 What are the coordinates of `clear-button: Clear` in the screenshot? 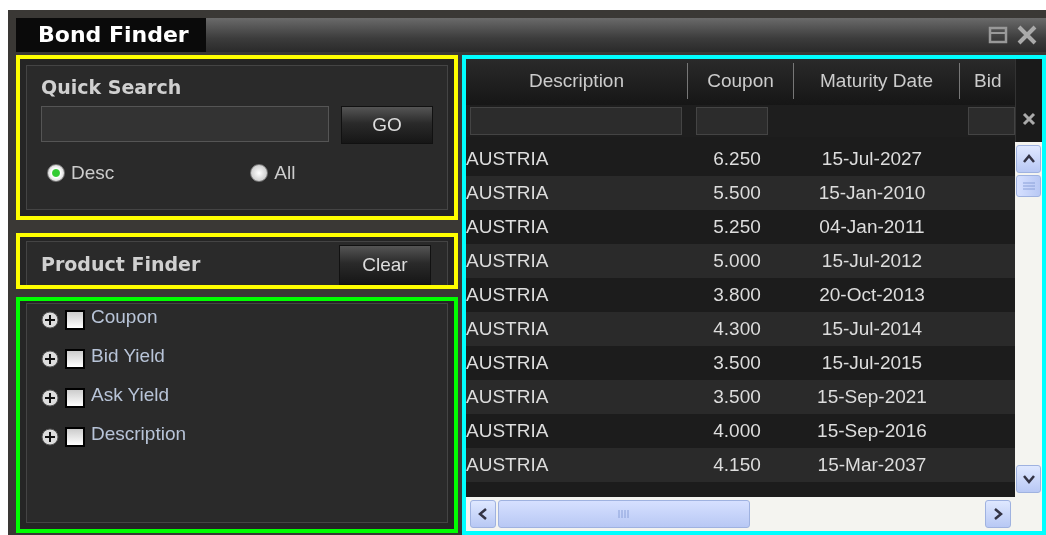 It's located at (385, 265).